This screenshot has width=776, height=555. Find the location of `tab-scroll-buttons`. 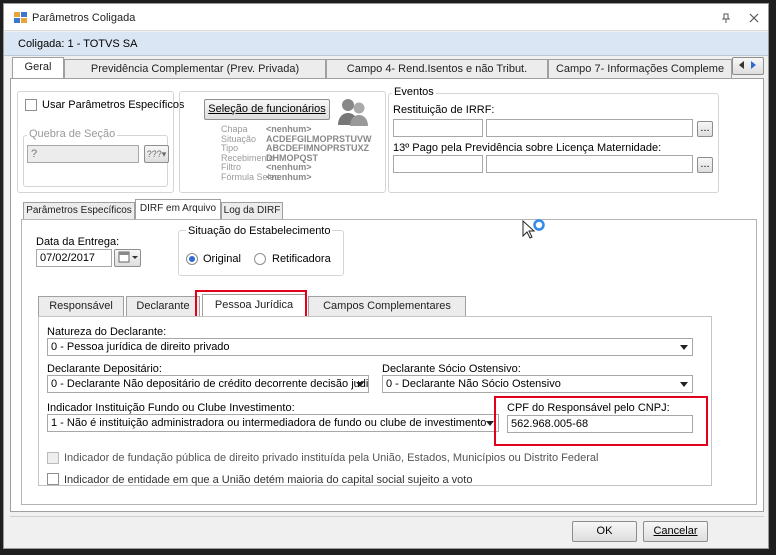

tab-scroll-buttons is located at coordinates (748, 66).